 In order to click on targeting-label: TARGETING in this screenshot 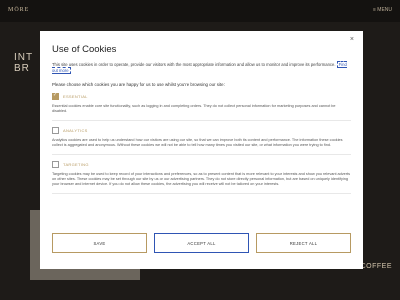, I will do `click(76, 164)`.